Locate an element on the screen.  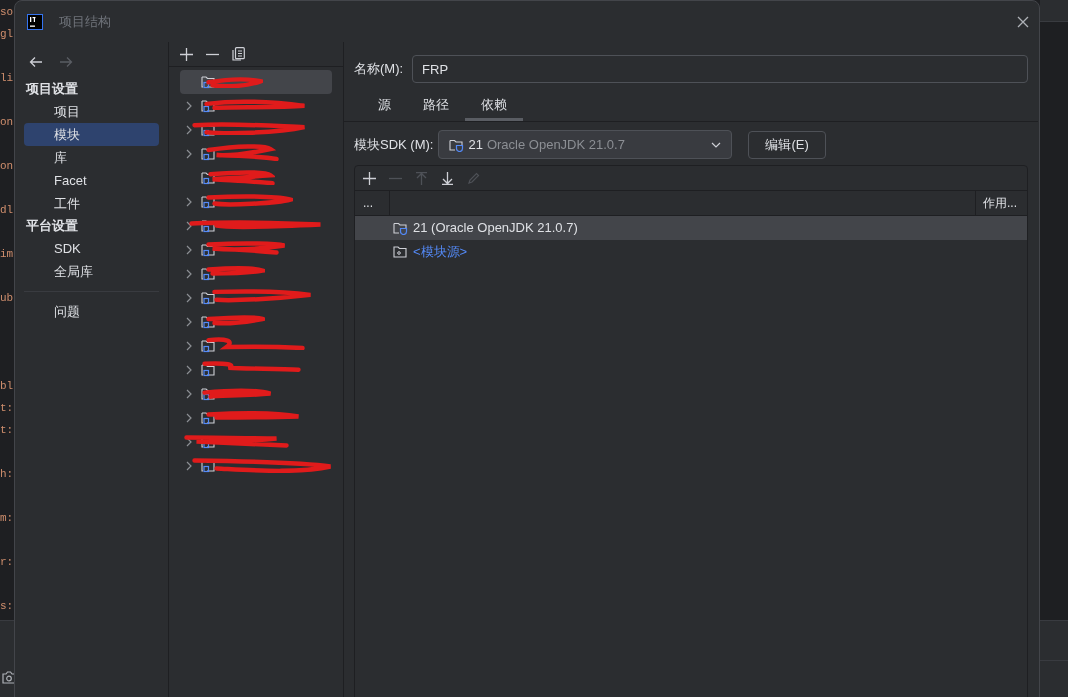
edit-button: 编辑(E) is located at coordinates (787, 144).